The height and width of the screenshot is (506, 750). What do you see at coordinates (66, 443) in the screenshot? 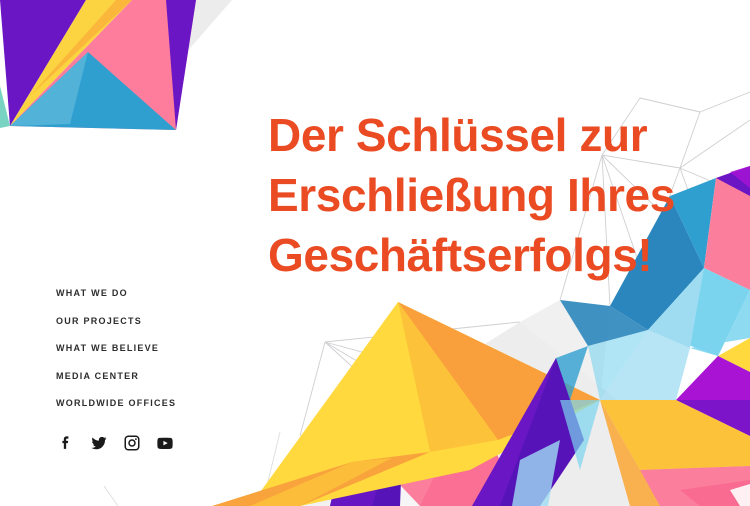
I see `facebook-icon` at bounding box center [66, 443].